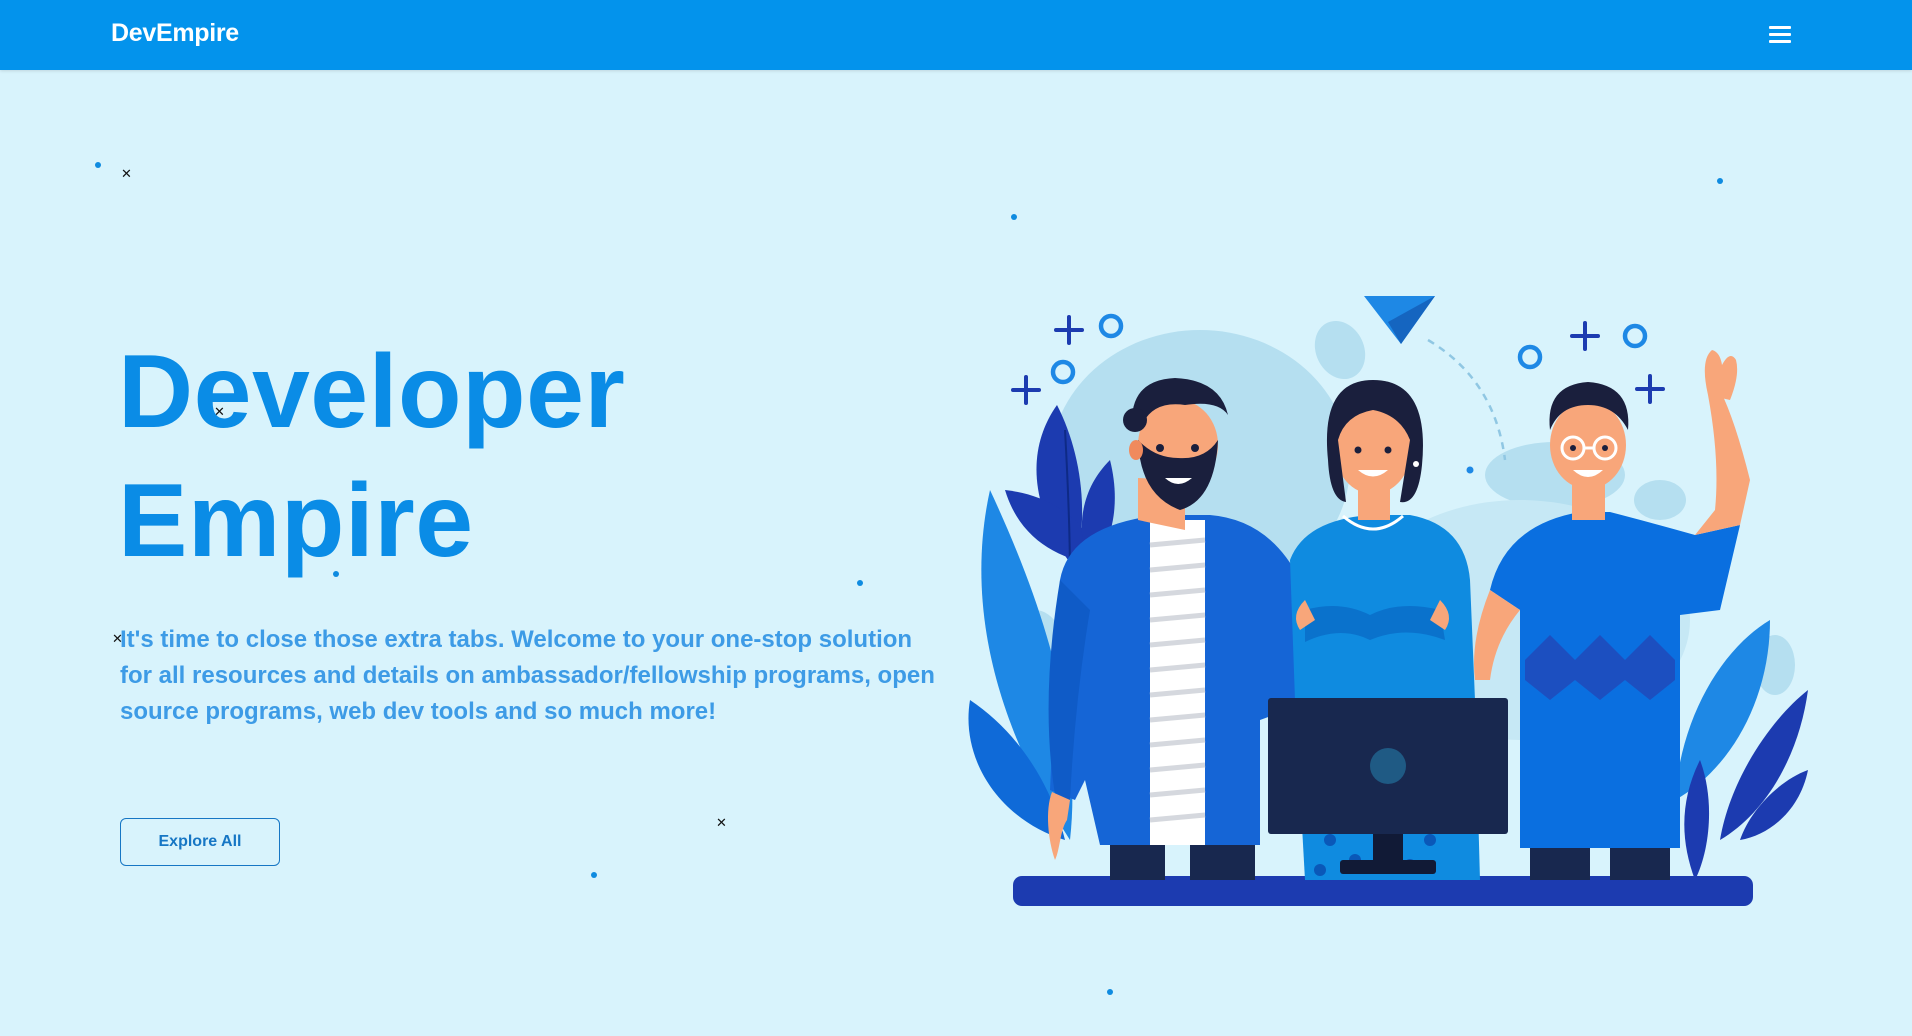 The height and width of the screenshot is (1036, 1912). What do you see at coordinates (372, 392) in the screenshot?
I see `hero-title-line-1: Developer` at bounding box center [372, 392].